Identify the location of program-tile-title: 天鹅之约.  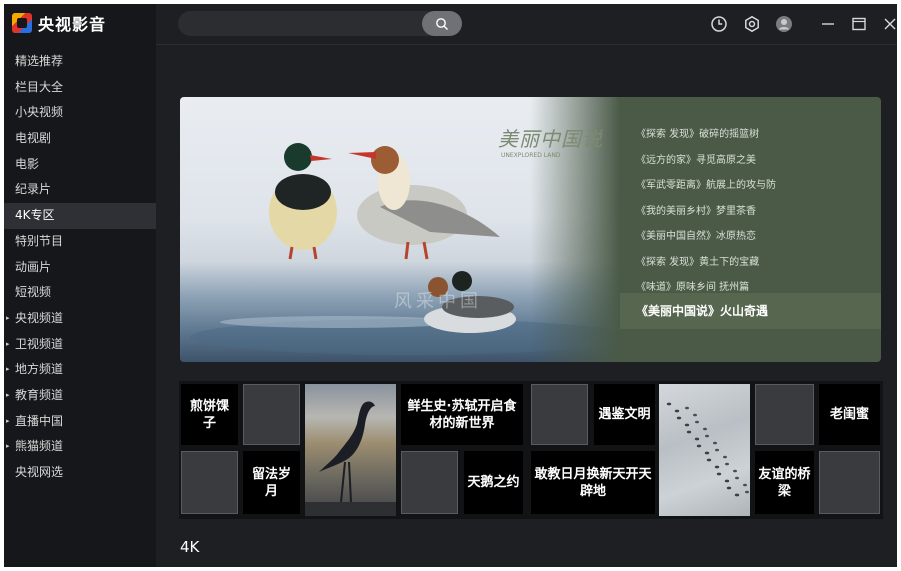
(493, 482).